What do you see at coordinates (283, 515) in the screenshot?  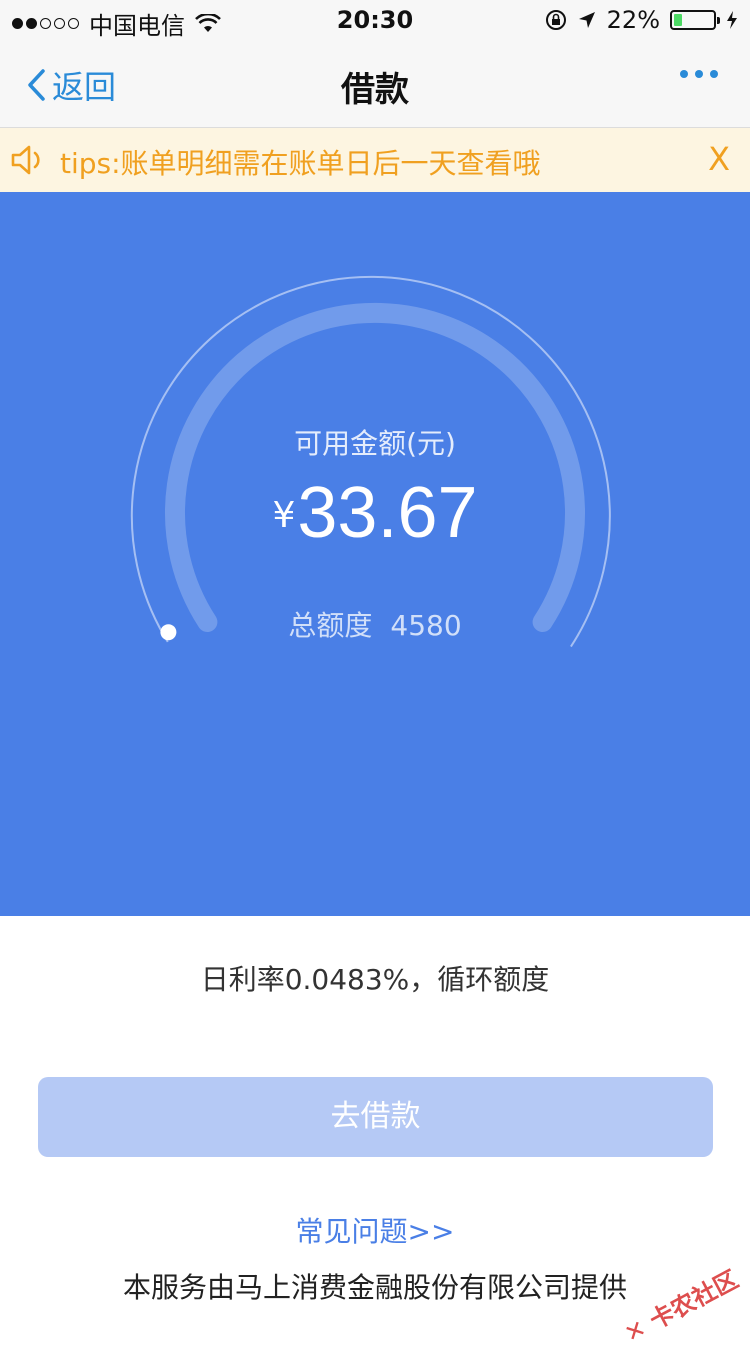 I see `currency-symbol: ¥` at bounding box center [283, 515].